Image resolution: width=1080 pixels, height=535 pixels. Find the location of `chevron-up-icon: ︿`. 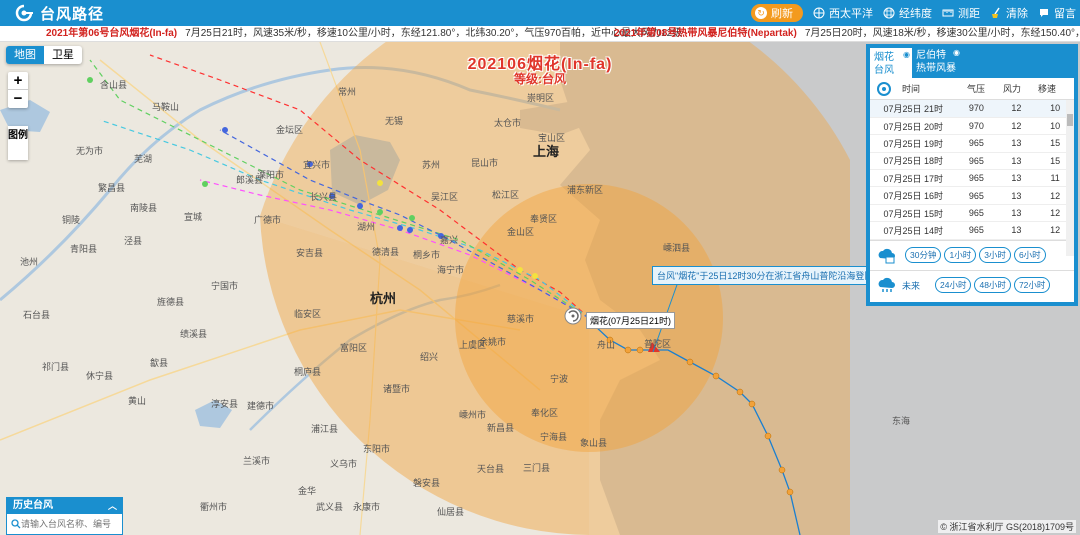

chevron-up-icon: ︿ is located at coordinates (112, 506).